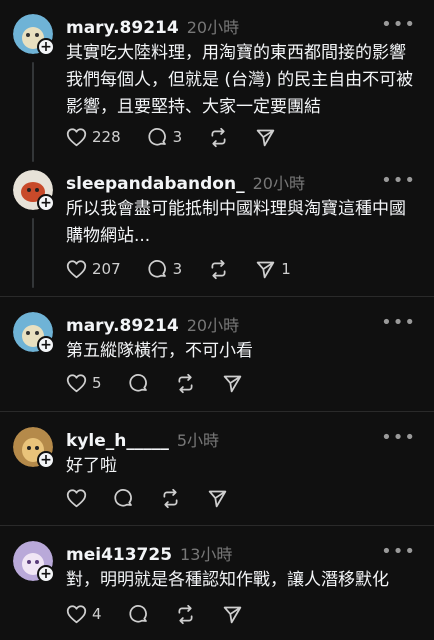 The width and height of the screenshot is (434, 640). I want to click on like-count: 4, so click(97, 614).